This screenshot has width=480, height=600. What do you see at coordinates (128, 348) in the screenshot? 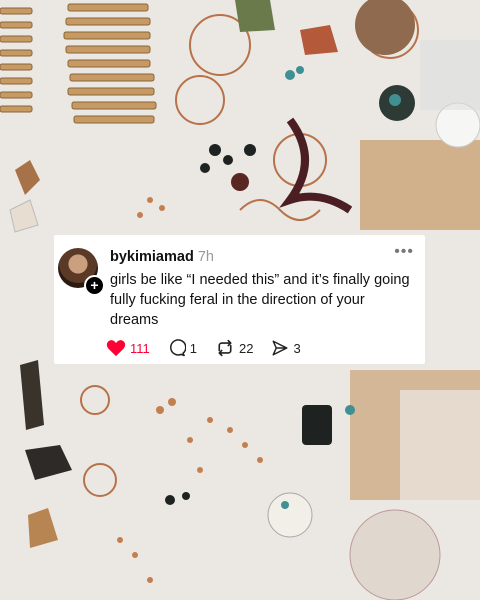
I see `like-button: 111` at bounding box center [128, 348].